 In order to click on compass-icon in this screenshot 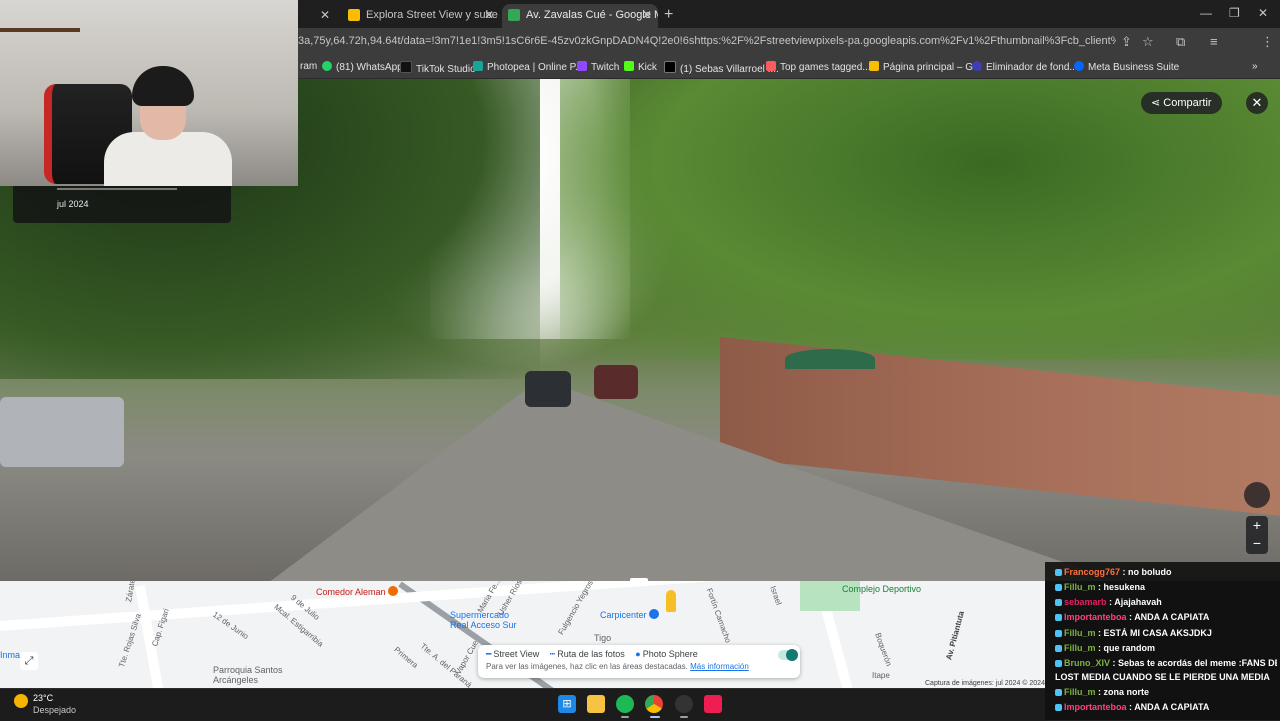, I will do `click(1257, 495)`.